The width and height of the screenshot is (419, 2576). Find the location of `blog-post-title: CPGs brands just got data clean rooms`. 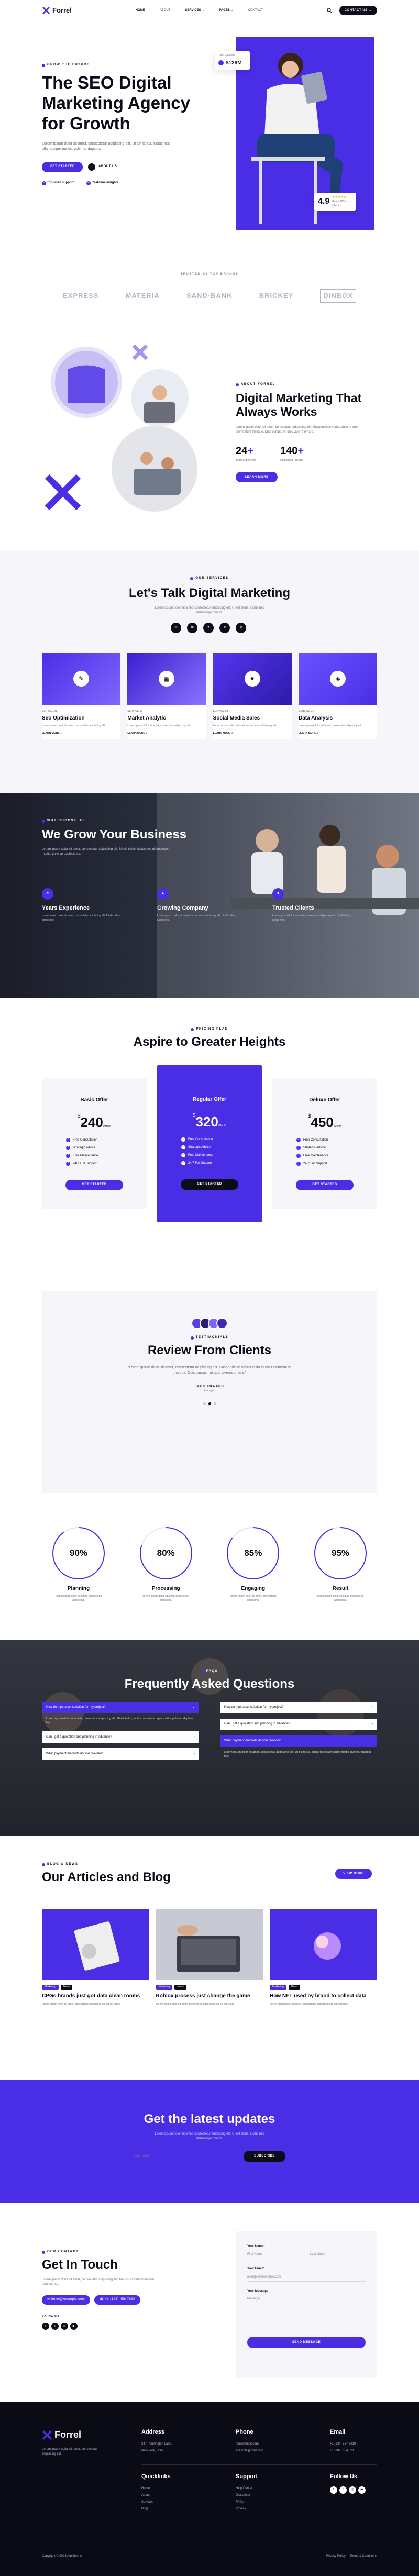

blog-post-title: CPGs brands just got data clean rooms is located at coordinates (95, 1996).